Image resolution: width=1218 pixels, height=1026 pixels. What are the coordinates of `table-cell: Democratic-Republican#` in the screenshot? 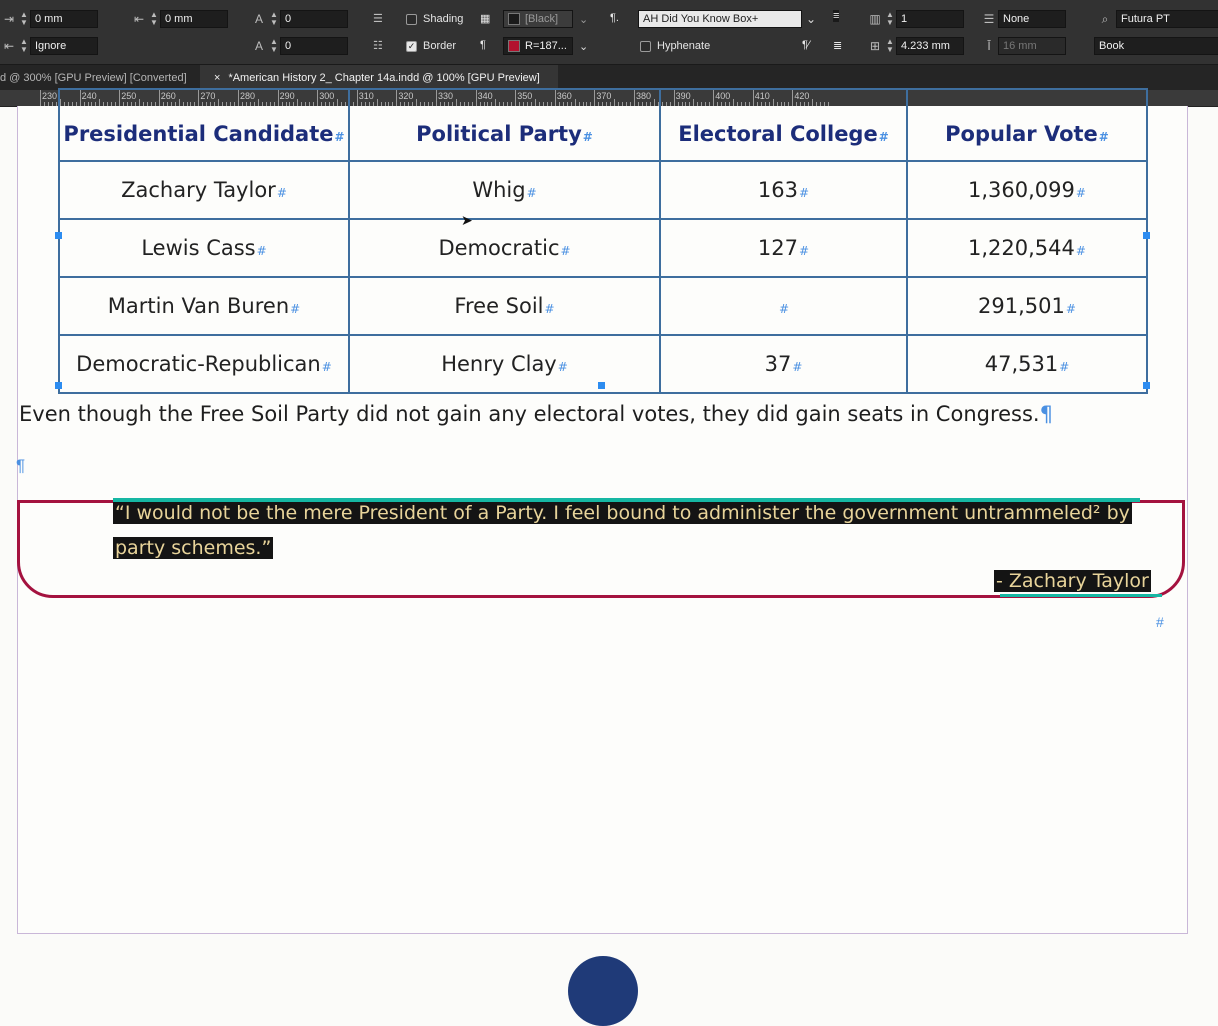 It's located at (204, 364).